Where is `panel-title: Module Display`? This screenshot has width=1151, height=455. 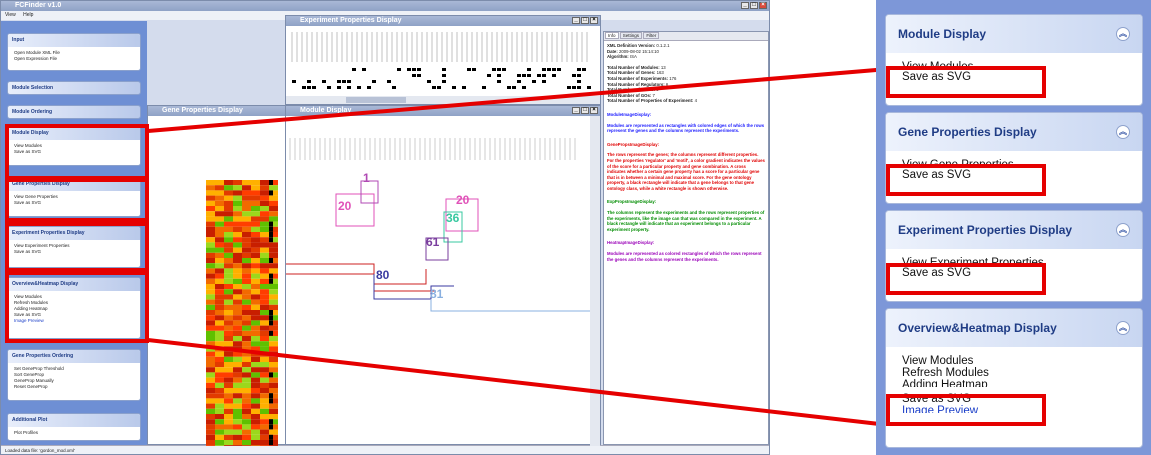
panel-title: Module Display is located at coordinates (942, 34).